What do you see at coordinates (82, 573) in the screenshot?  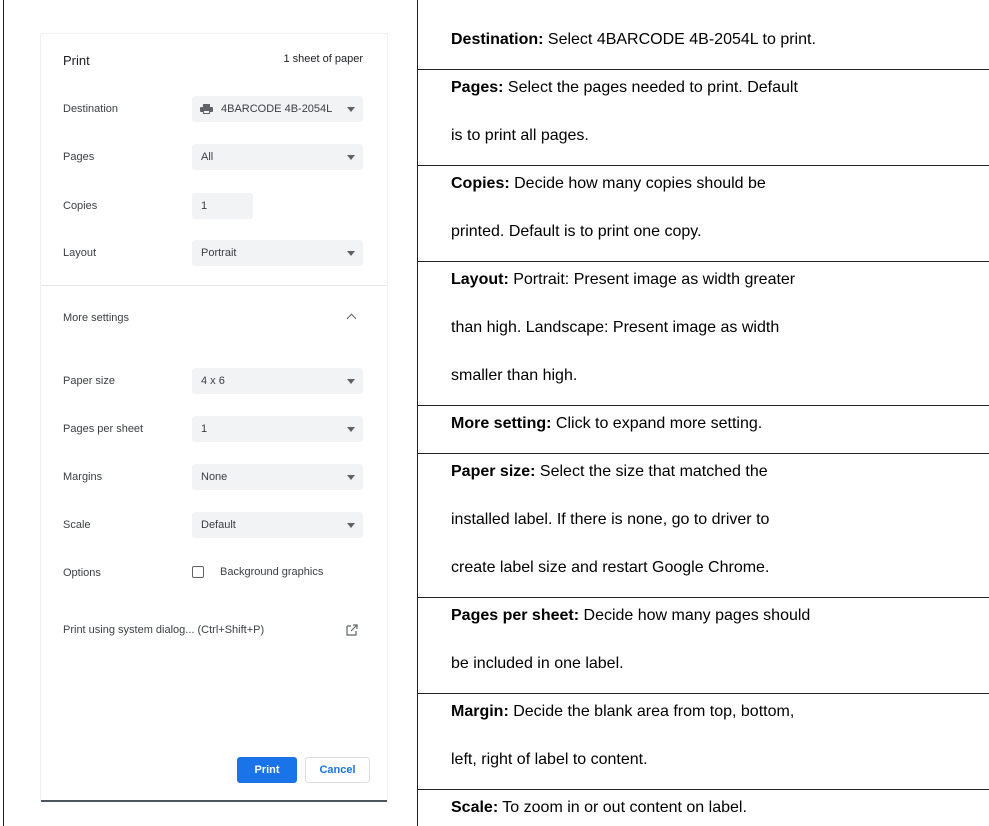 I see `options-label: Options` at bounding box center [82, 573].